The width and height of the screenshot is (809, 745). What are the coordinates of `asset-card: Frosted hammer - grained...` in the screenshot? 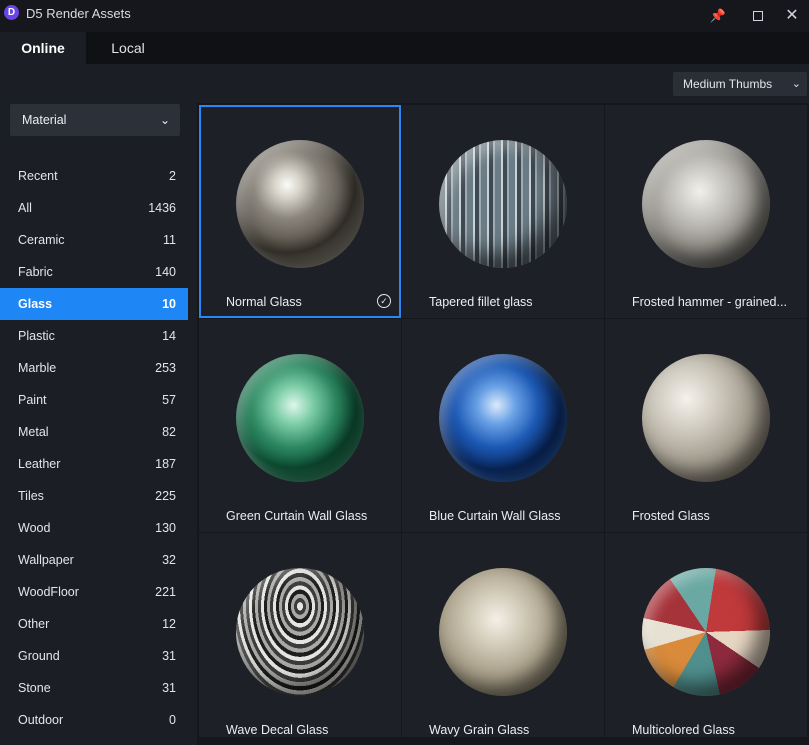 It's located at (706, 211).